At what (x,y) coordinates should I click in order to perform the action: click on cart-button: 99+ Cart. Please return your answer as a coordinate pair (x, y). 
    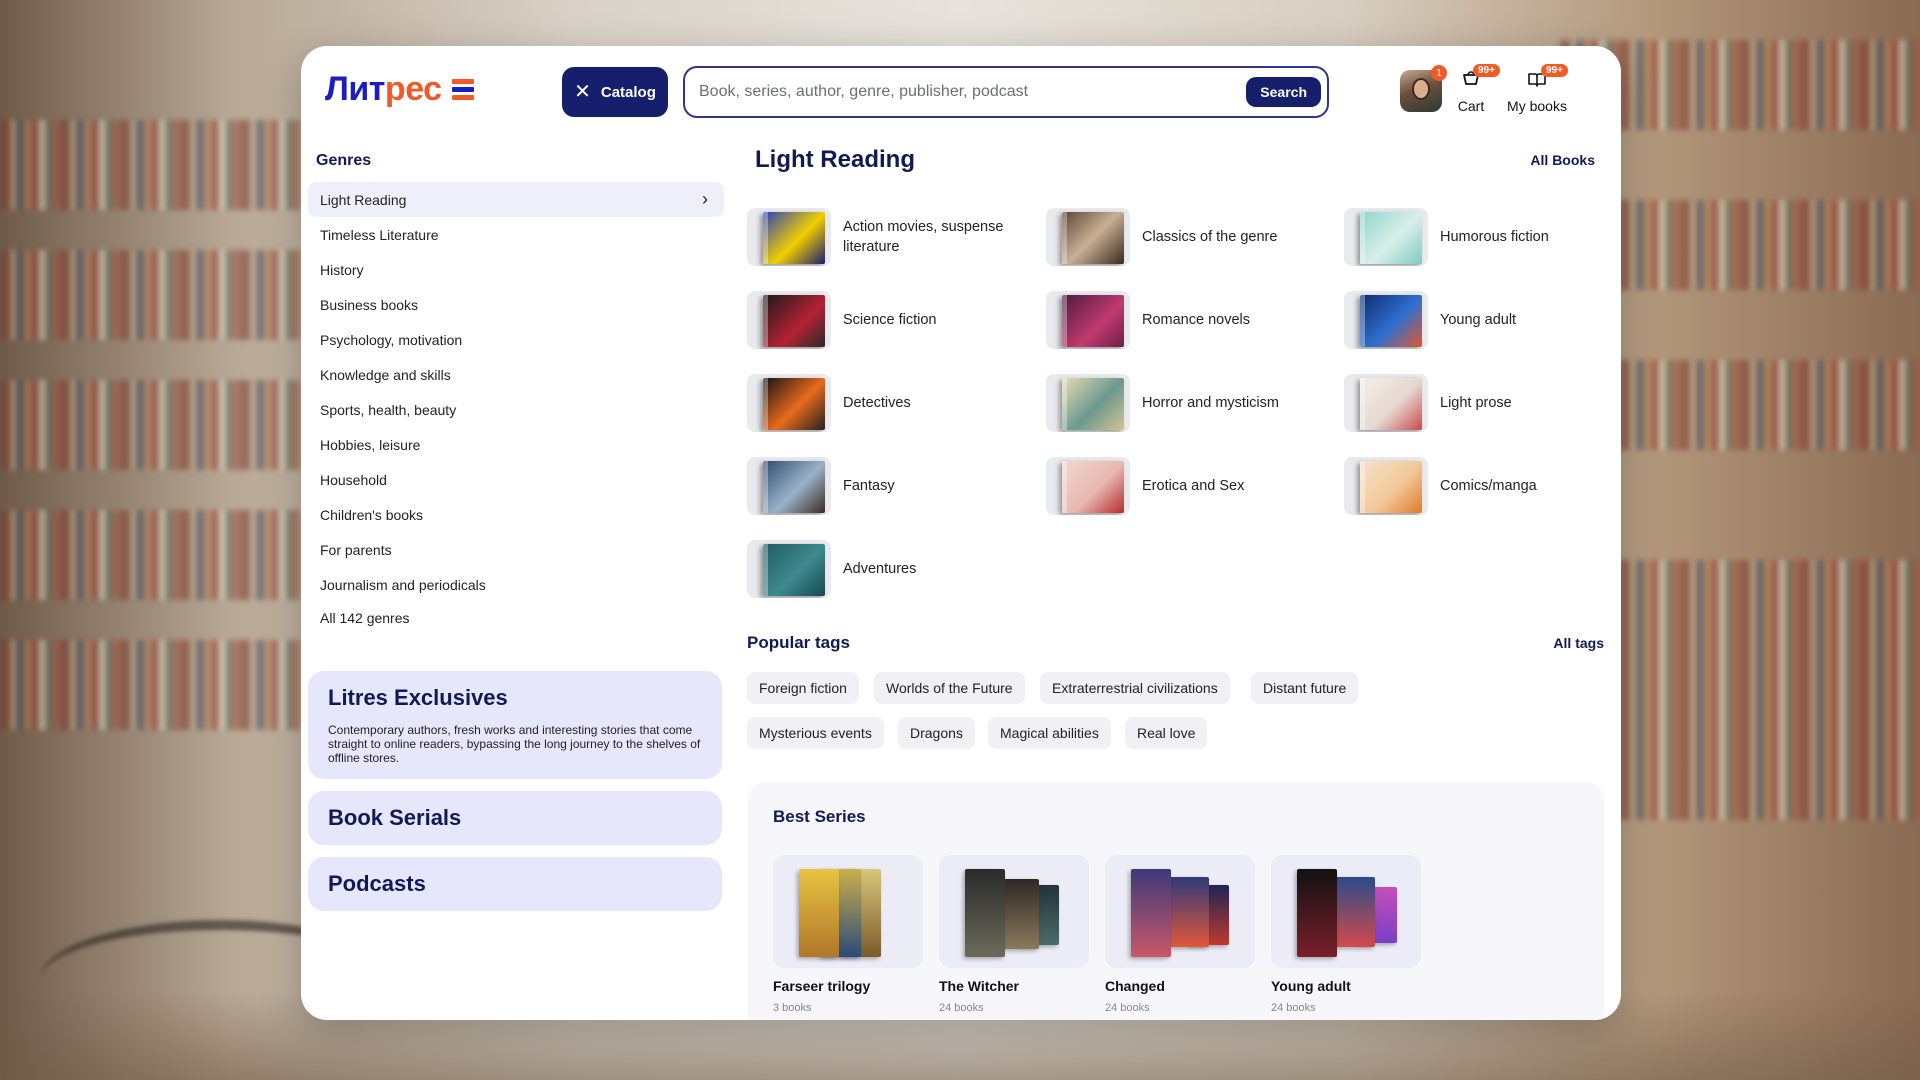
    Looking at the image, I should click on (1475, 89).